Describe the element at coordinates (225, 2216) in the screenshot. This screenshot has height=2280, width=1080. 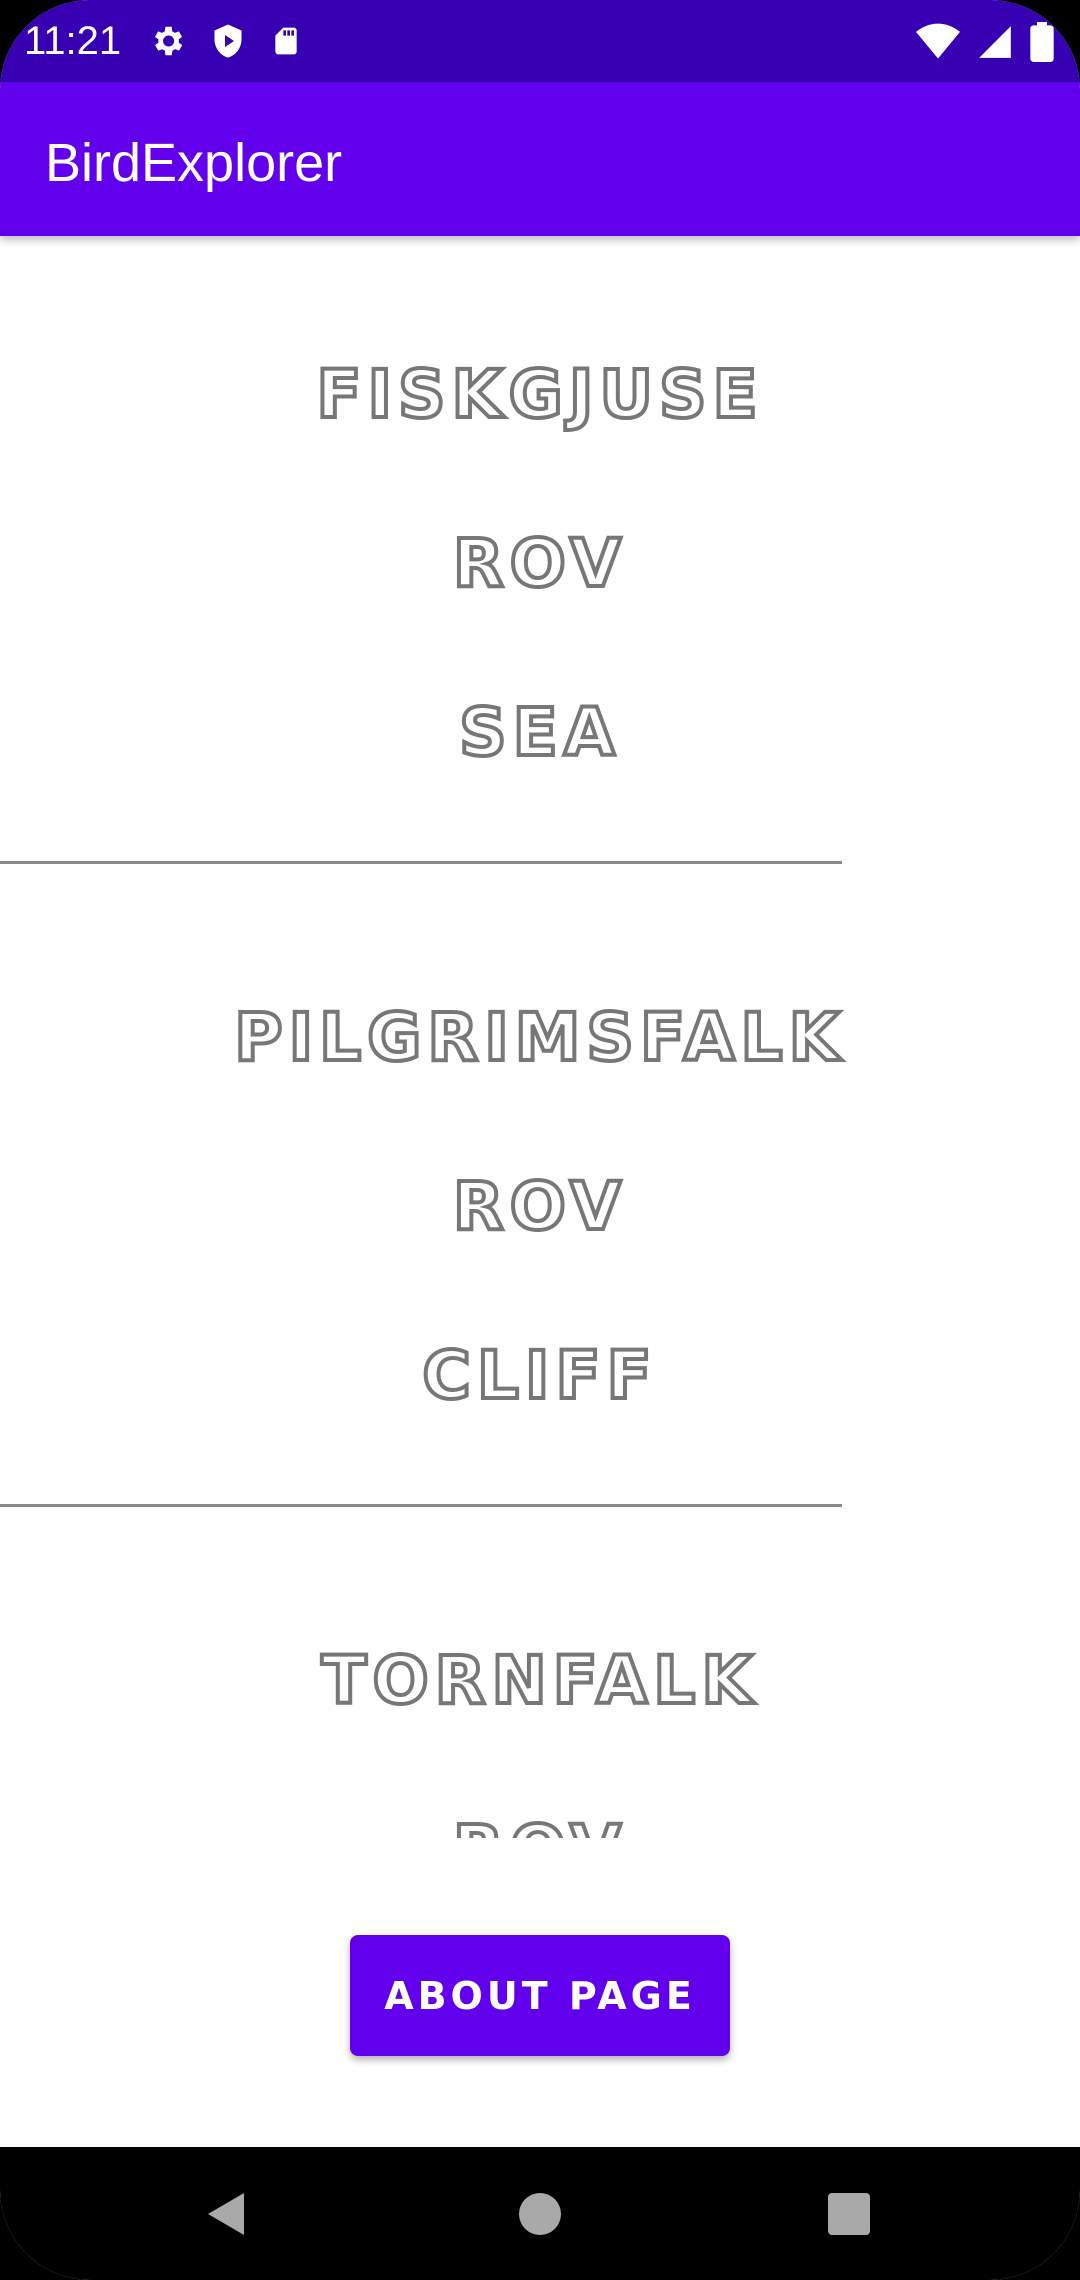
I see `back-icon` at that location.